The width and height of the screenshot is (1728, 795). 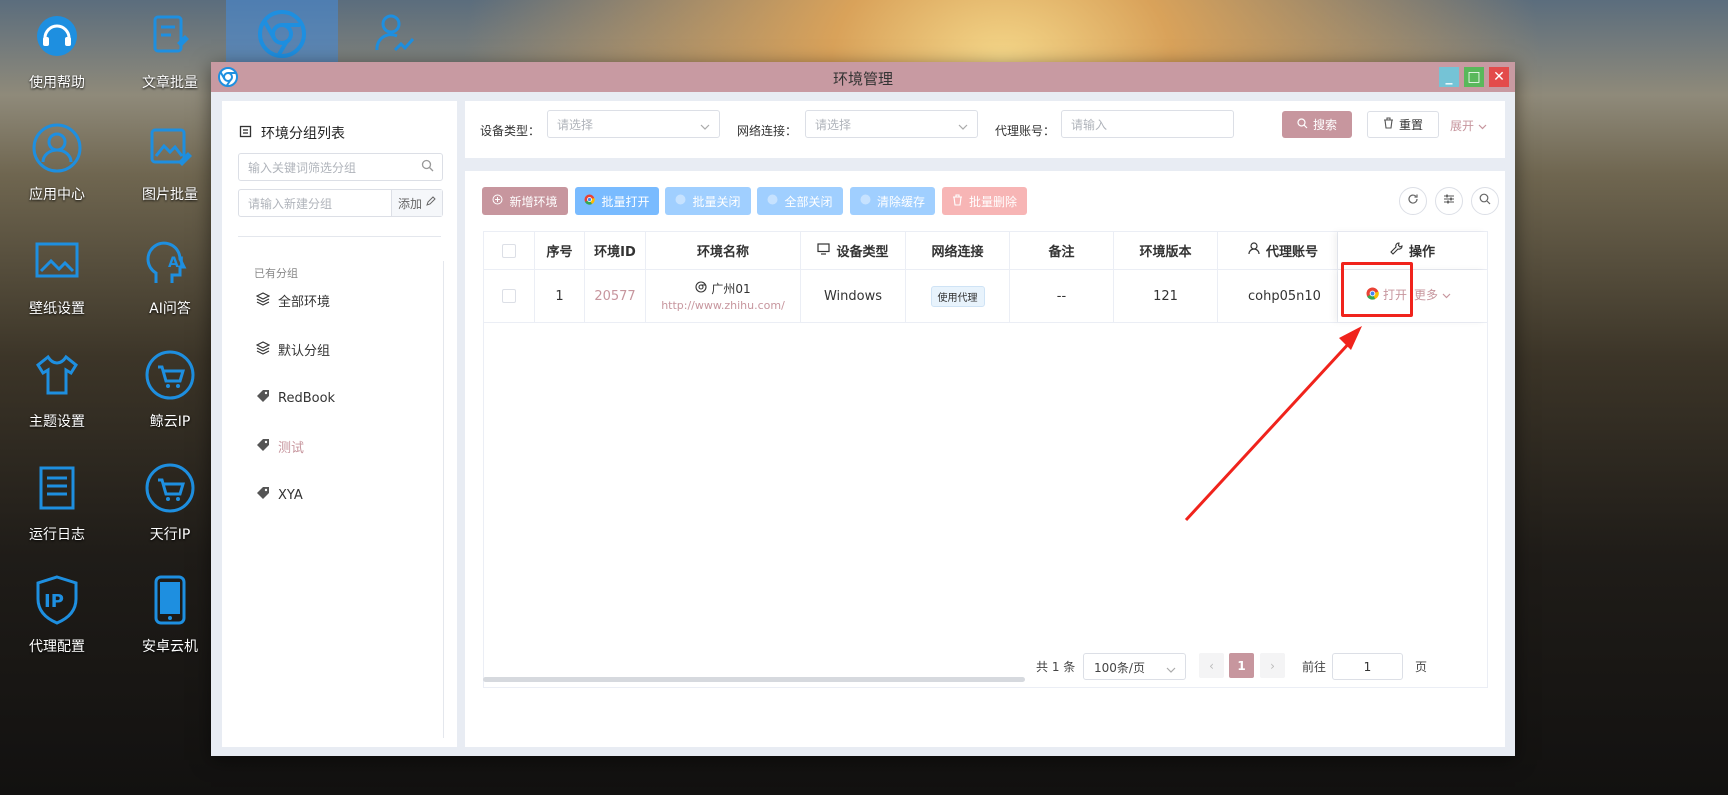 What do you see at coordinates (57, 309) in the screenshot?
I see `desktop-icon-label: 壁纸设置` at bounding box center [57, 309].